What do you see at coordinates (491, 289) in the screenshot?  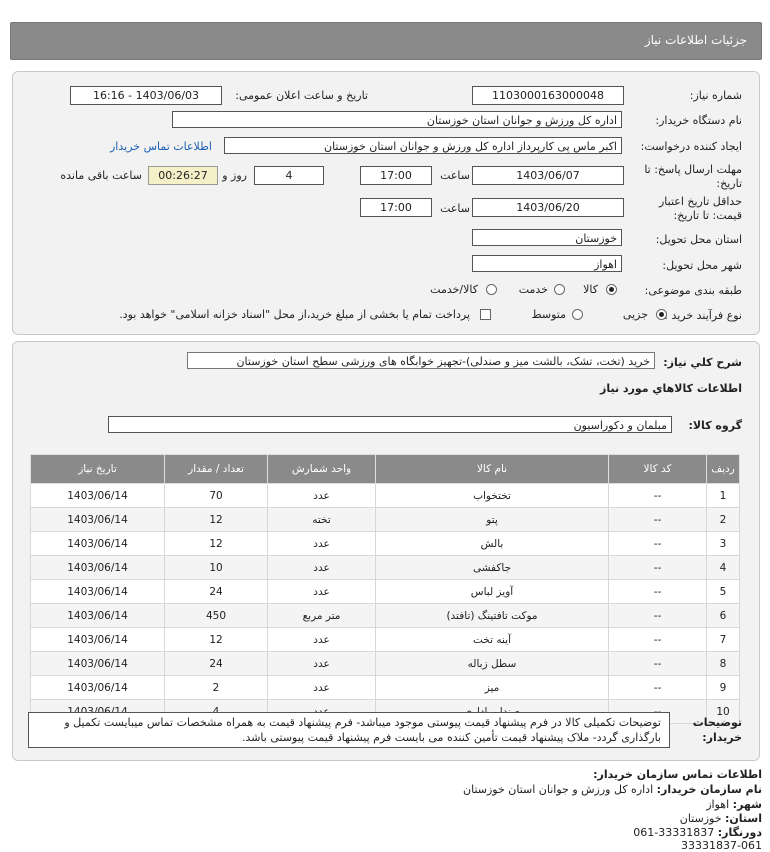 I see `category-radio-both` at bounding box center [491, 289].